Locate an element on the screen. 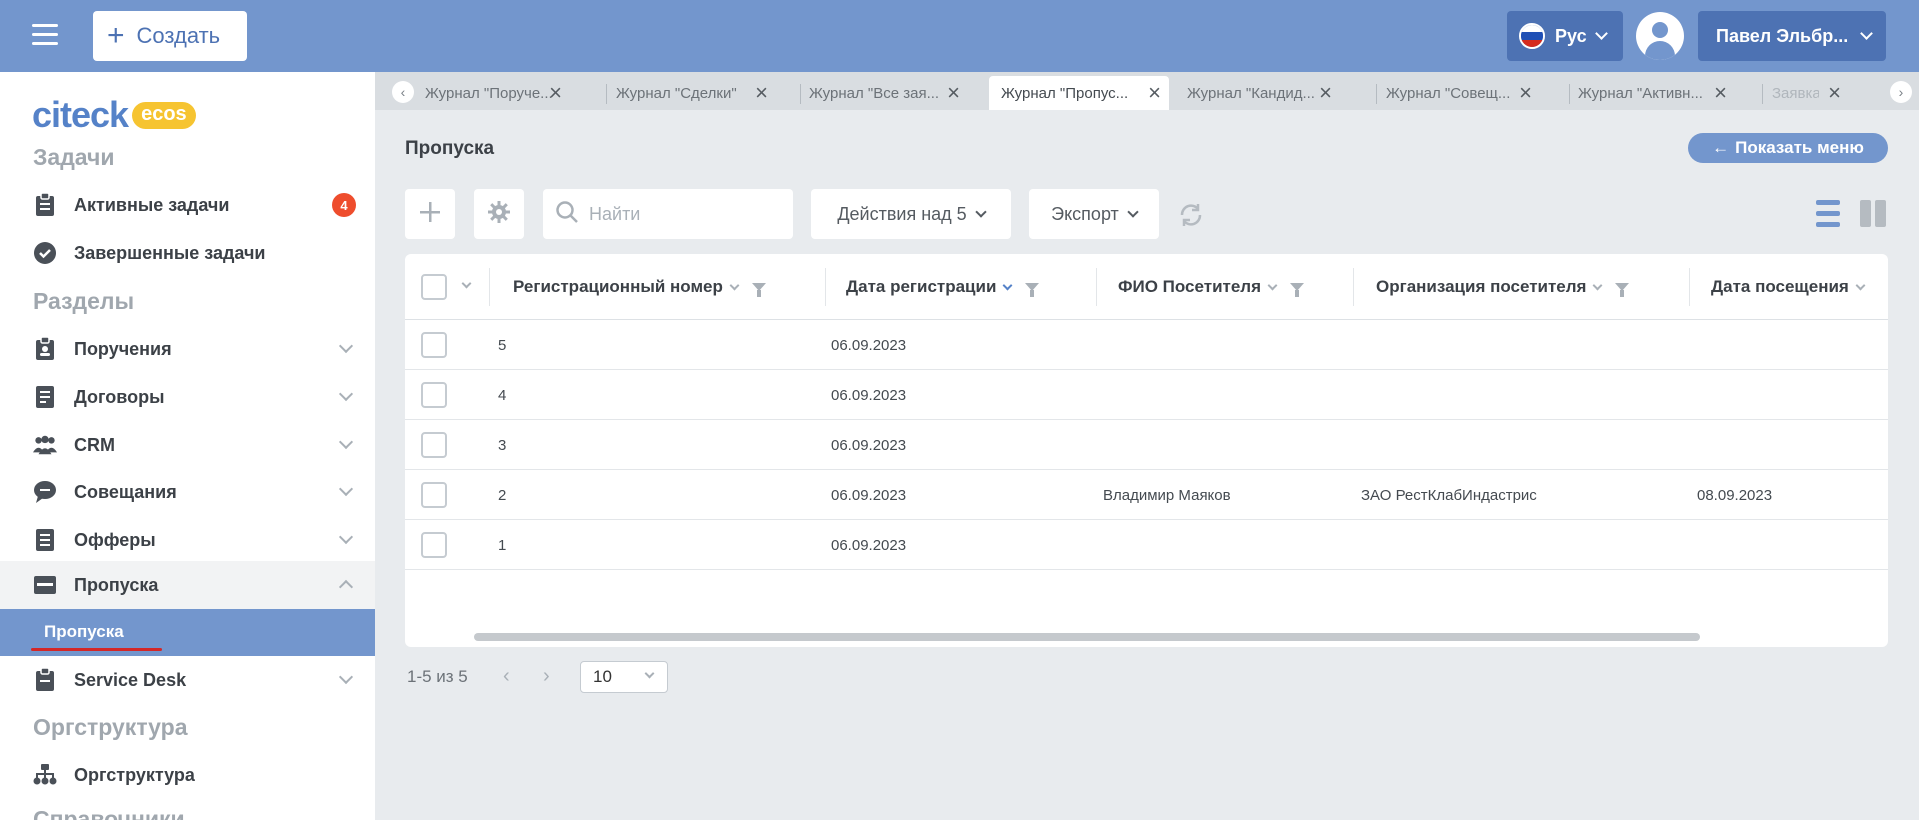  tabs-scroll-left-icon: ‹ is located at coordinates (403, 92).